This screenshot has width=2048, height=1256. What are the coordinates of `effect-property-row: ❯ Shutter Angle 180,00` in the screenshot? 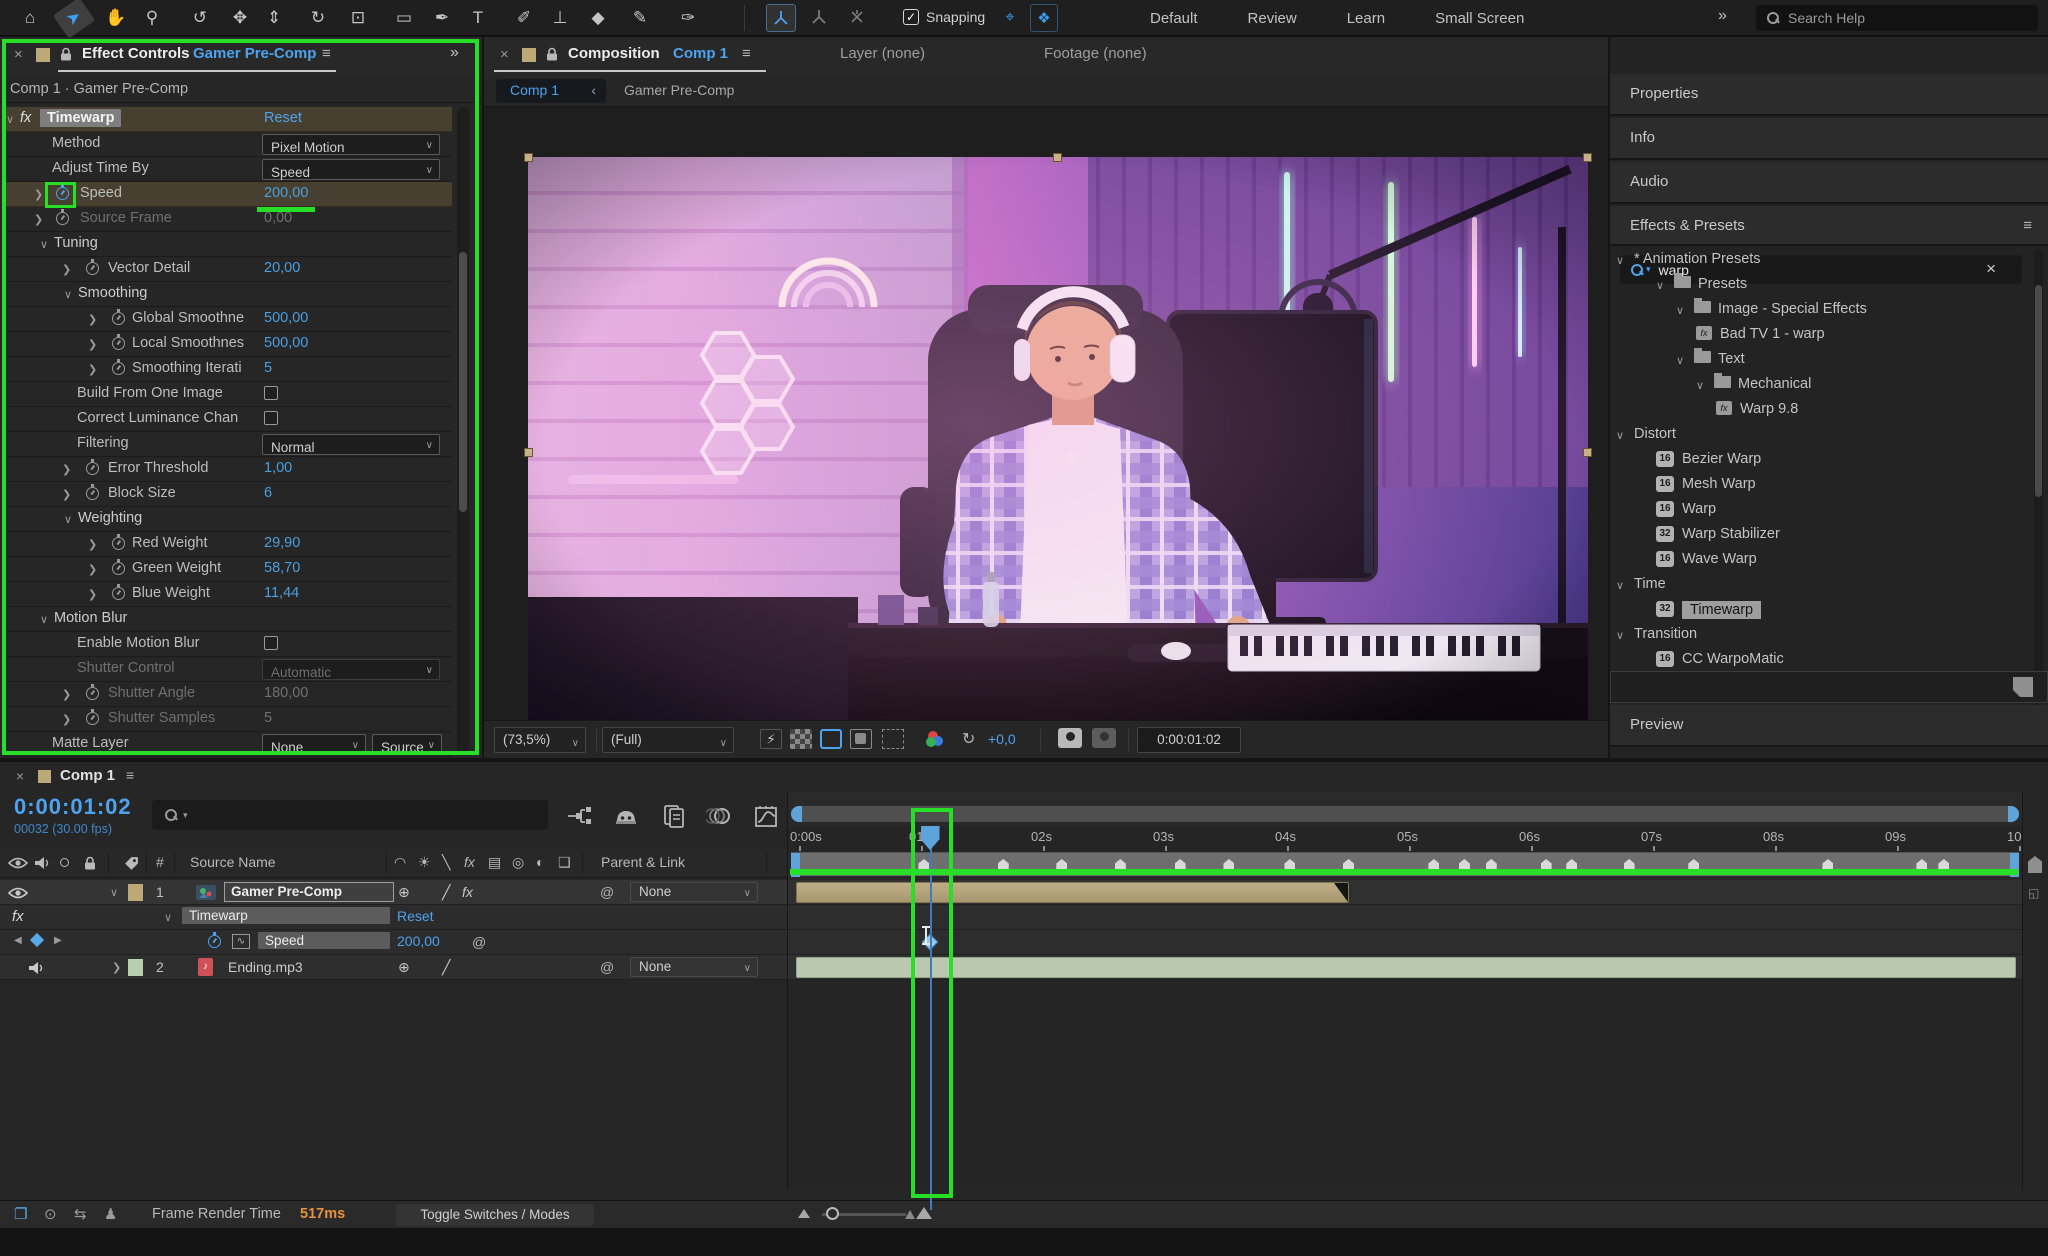 It's located at (227, 694).